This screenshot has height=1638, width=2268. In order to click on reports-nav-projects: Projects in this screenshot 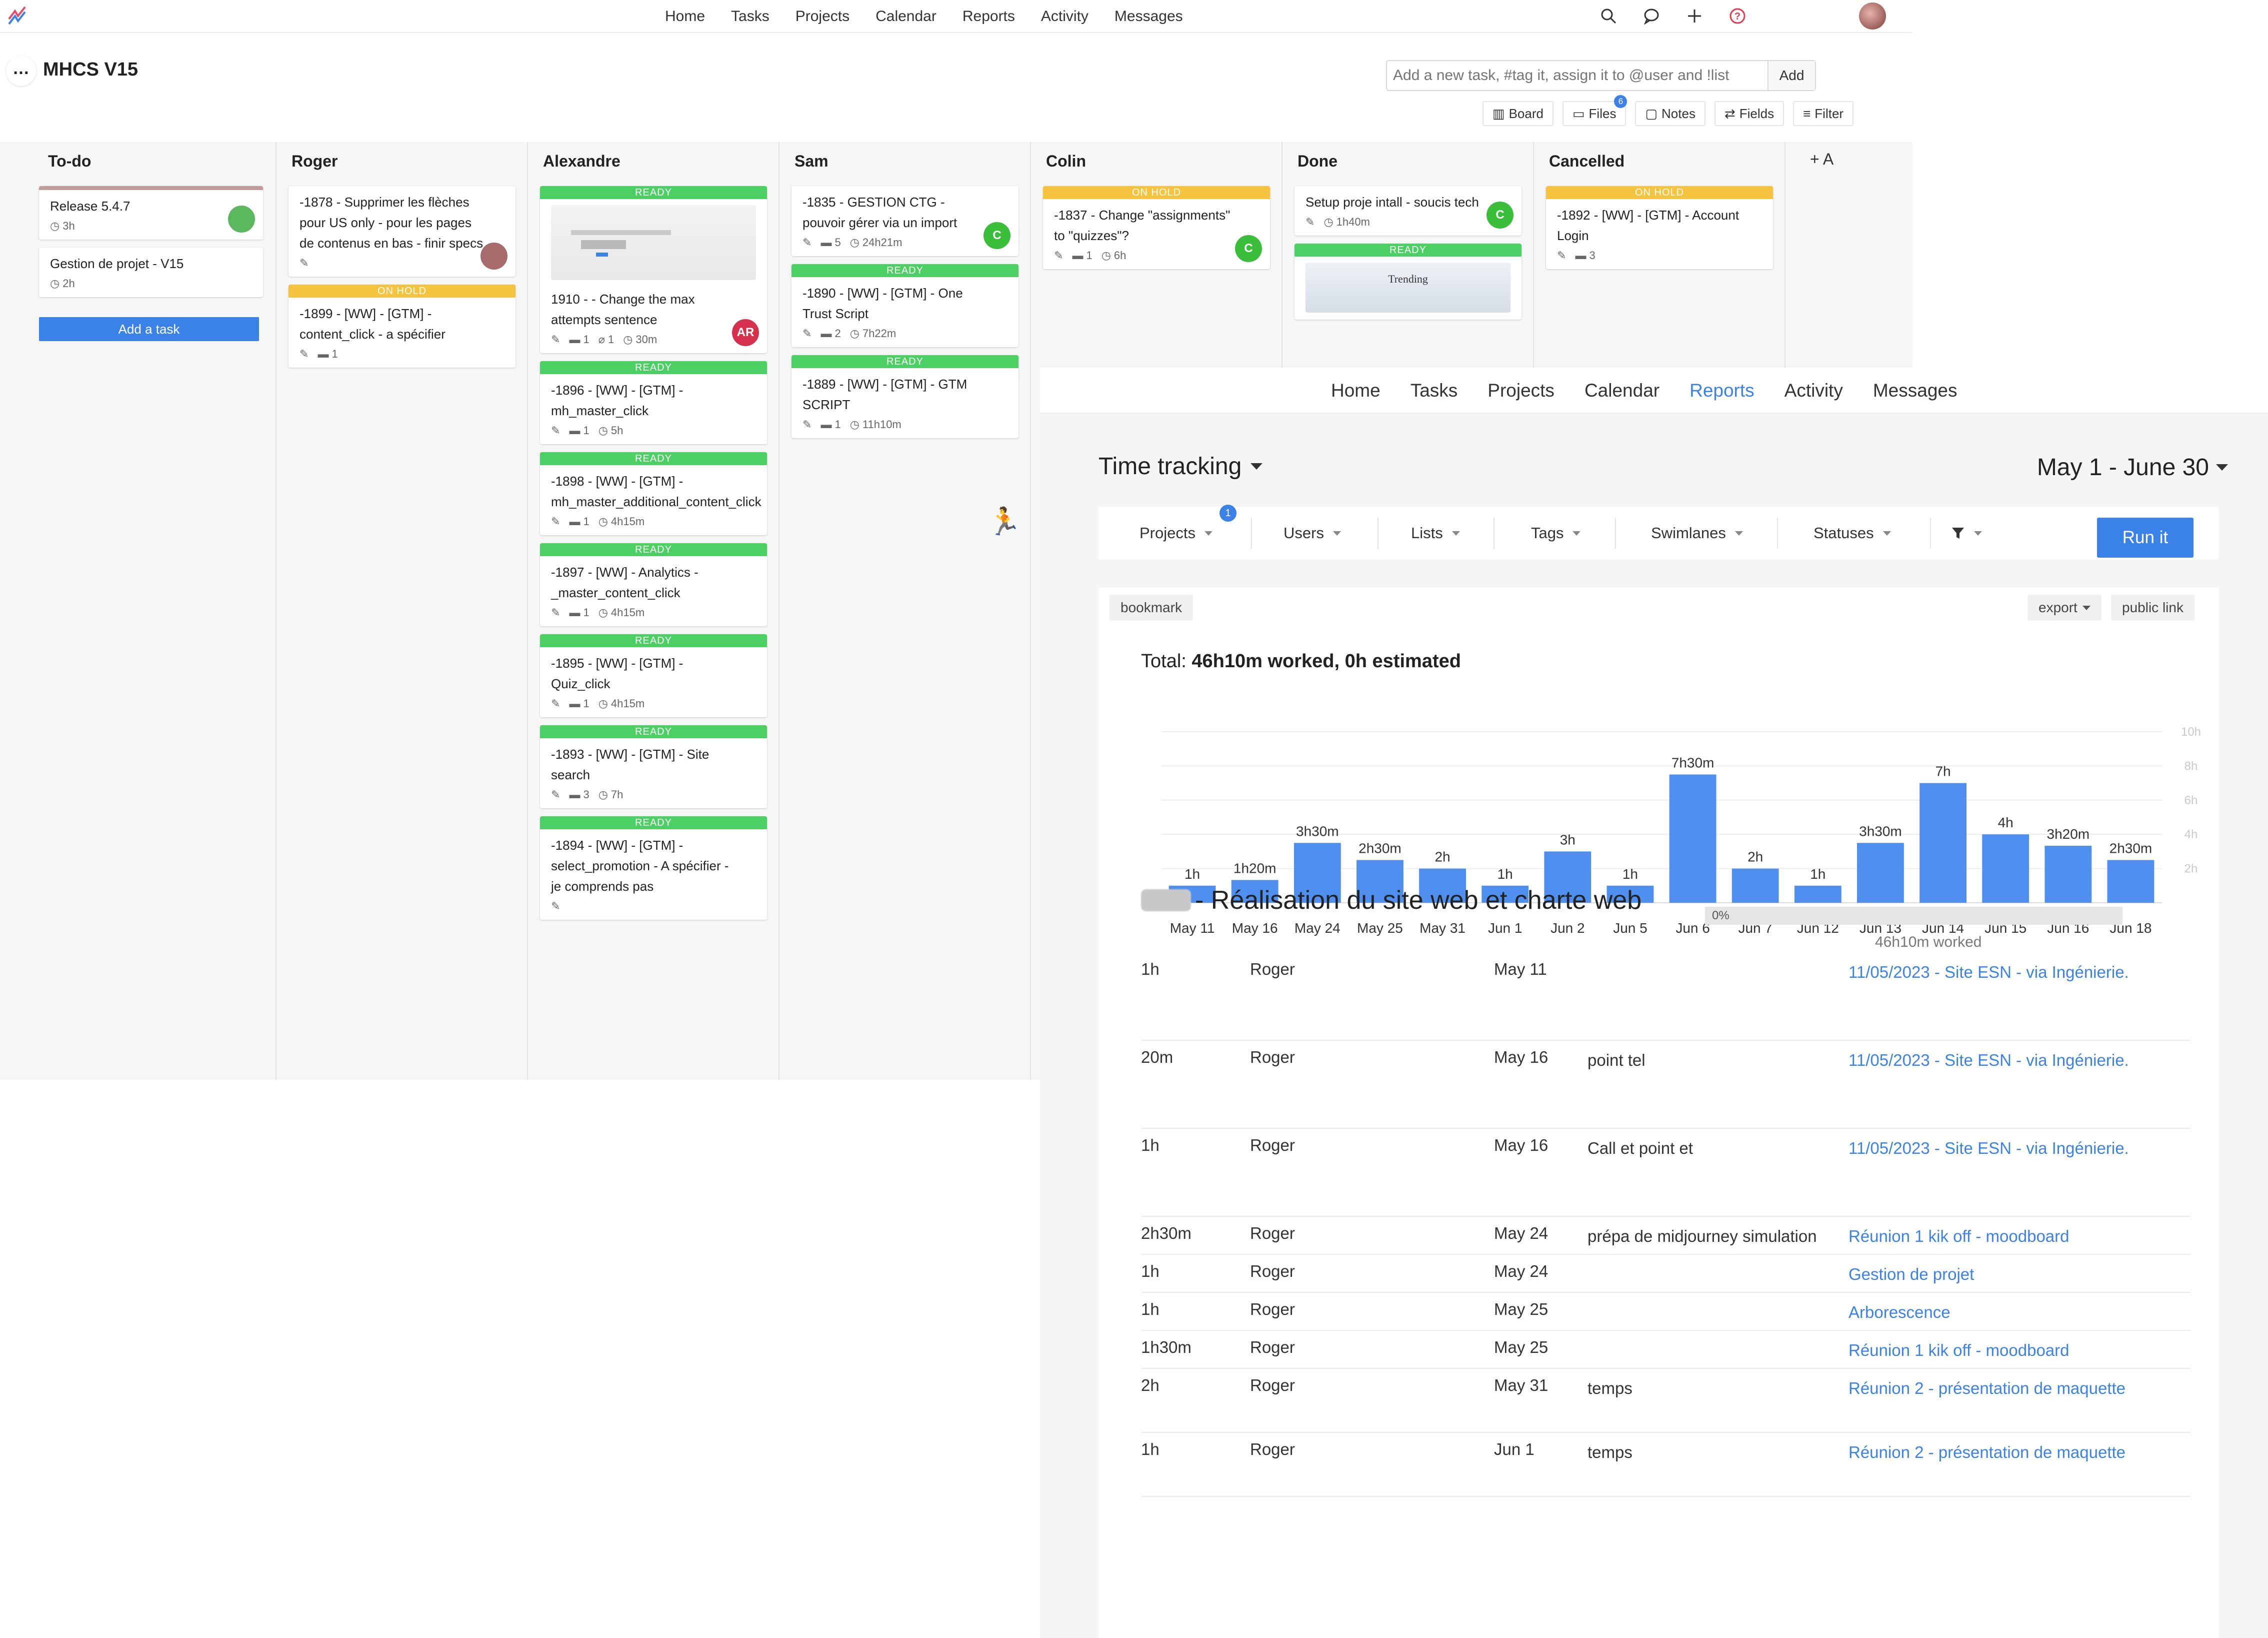, I will do `click(1521, 390)`.